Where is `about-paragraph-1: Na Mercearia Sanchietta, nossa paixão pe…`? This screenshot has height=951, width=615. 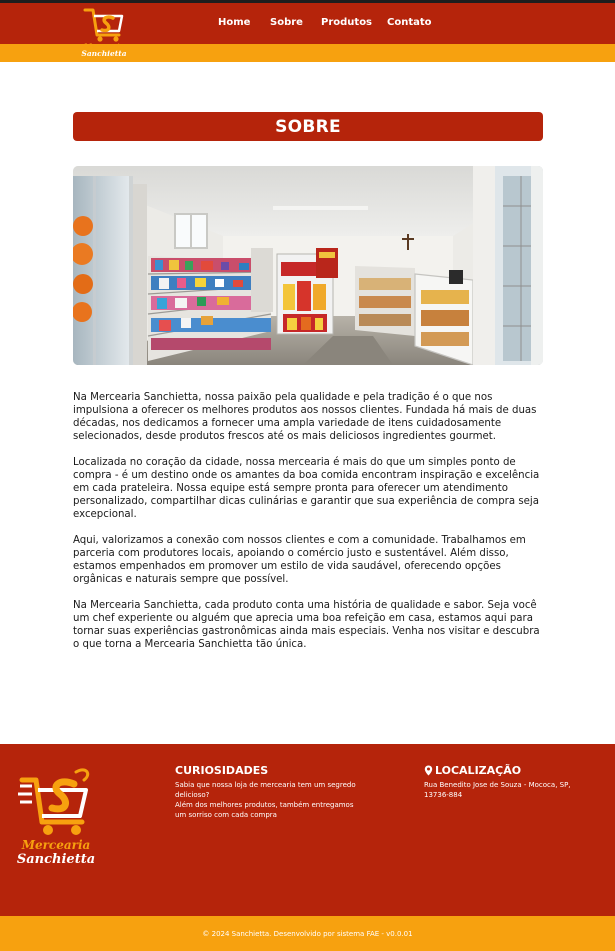
about-paragraph-1: Na Mercearia Sanchietta, nossa paixão pe… is located at coordinates (305, 417).